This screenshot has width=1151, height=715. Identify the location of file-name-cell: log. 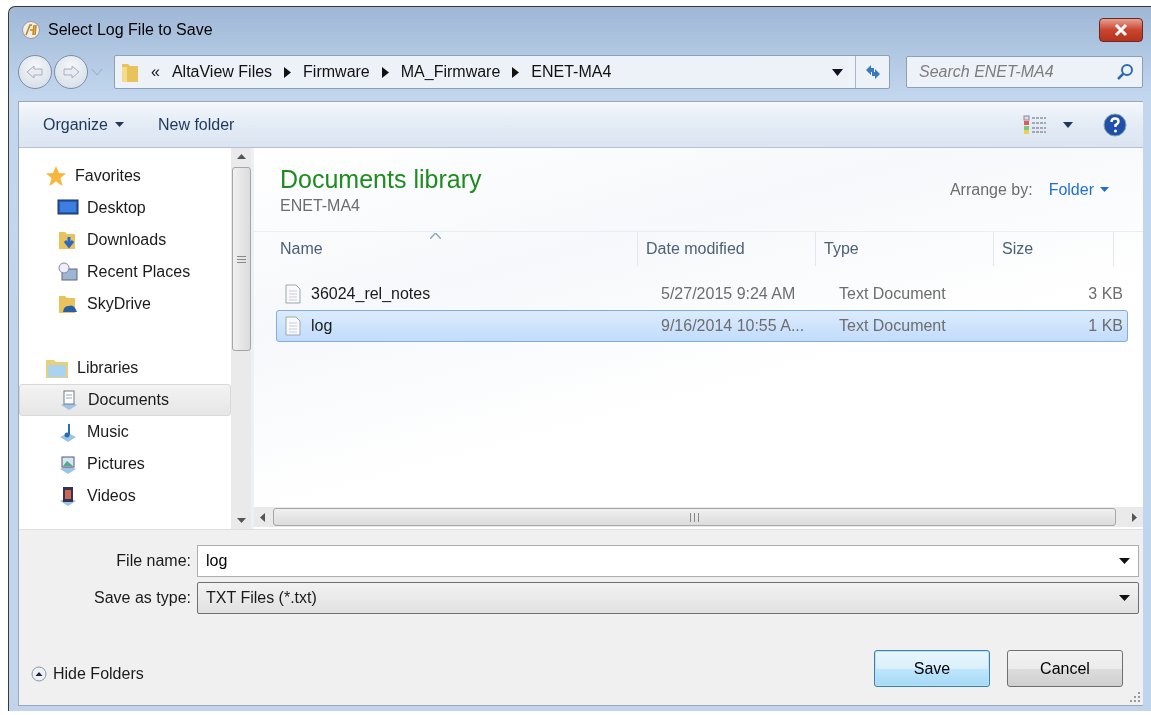
(322, 326).